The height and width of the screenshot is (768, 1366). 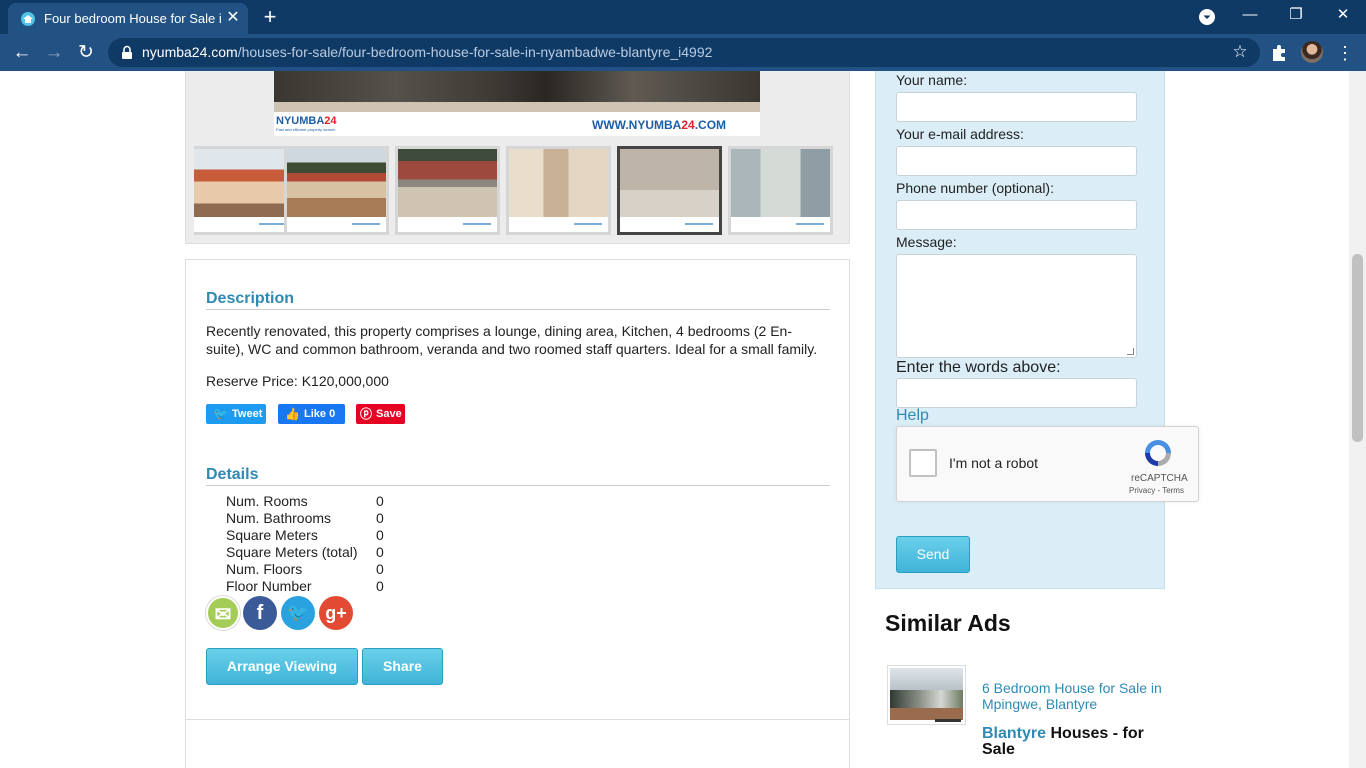 I want to click on twitter-share-icon: 🐦, so click(x=298, y=613).